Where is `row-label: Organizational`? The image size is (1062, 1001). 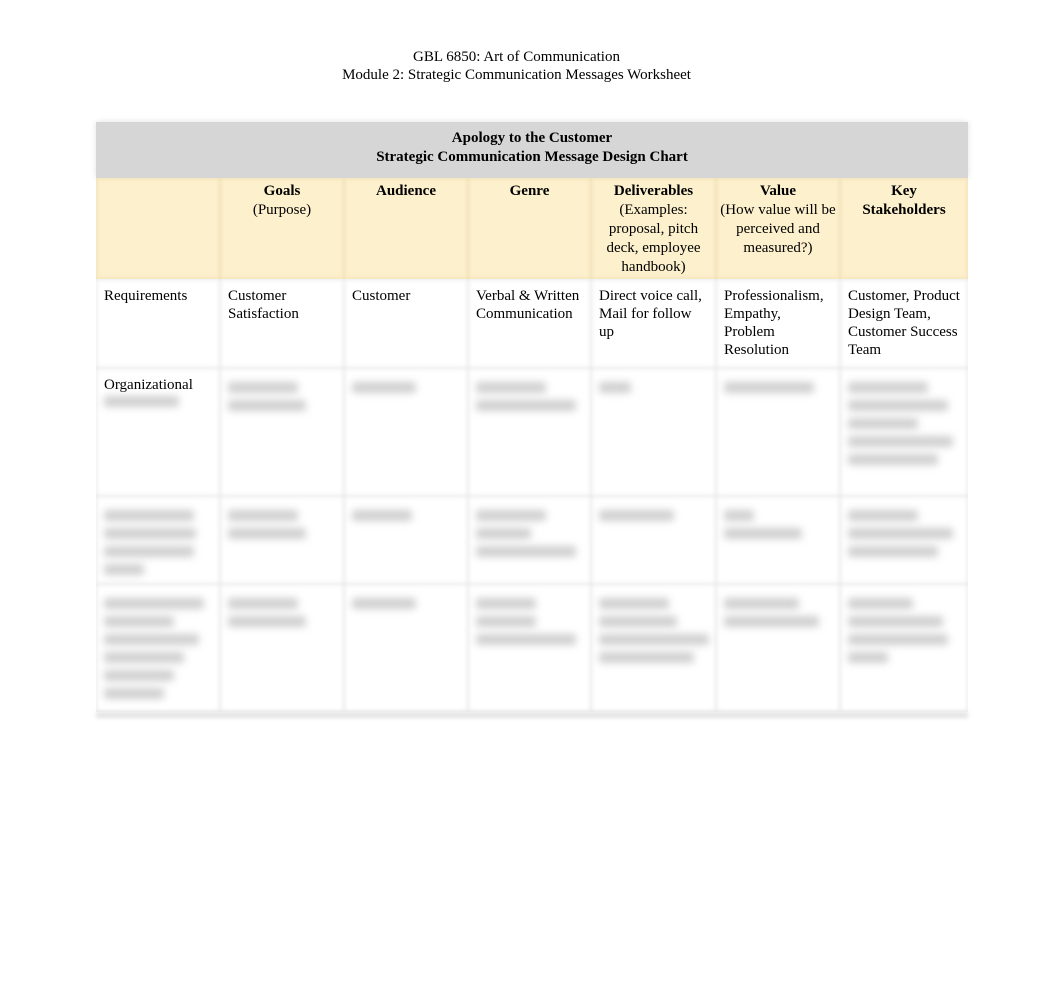
row-label: Organizational is located at coordinates (158, 432).